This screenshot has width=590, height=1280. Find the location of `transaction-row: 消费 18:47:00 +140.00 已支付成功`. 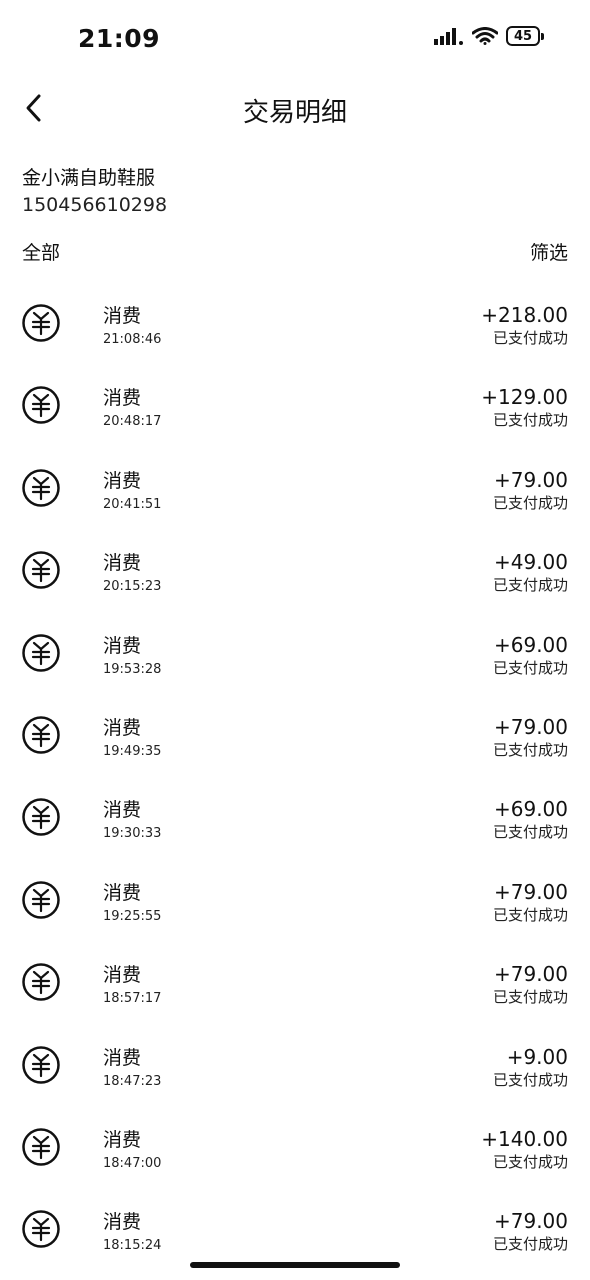

transaction-row: 消费 18:47:00 +140.00 已支付成功 is located at coordinates (295, 1140).